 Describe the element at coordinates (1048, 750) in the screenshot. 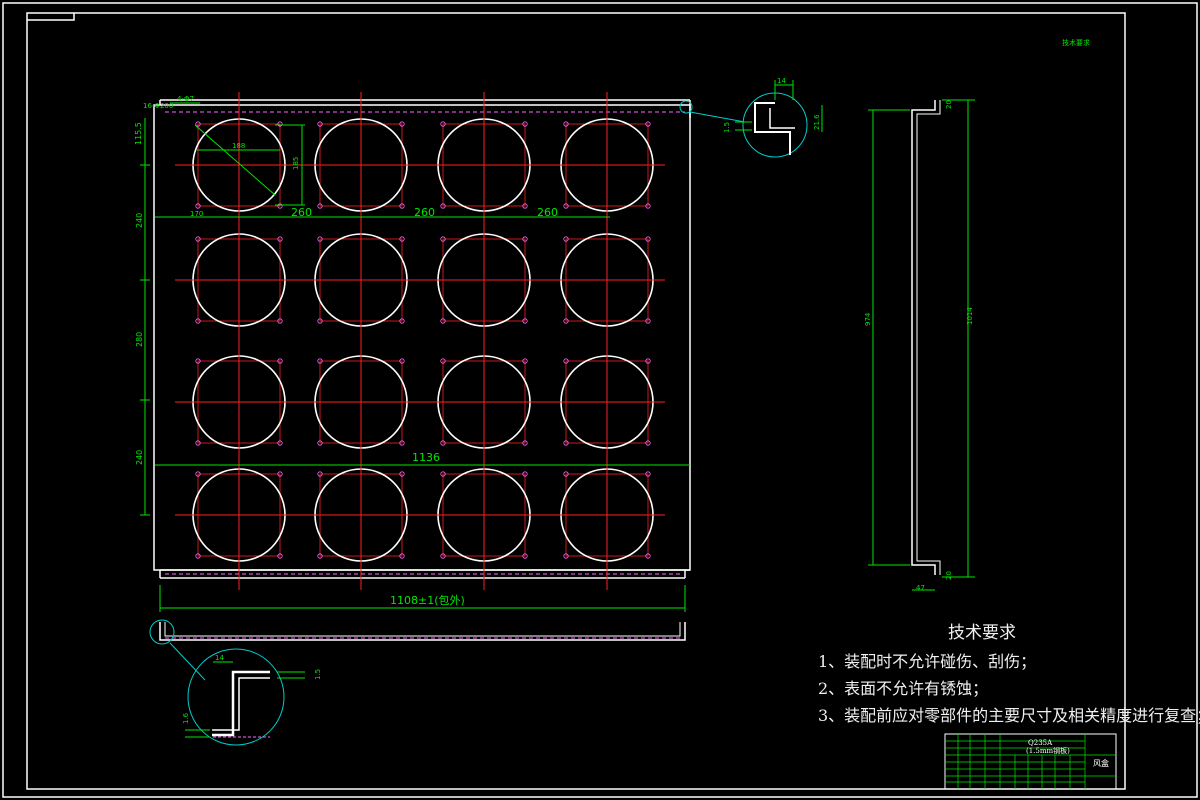

I see `title-material-note: (1.5mm钢板)` at that location.